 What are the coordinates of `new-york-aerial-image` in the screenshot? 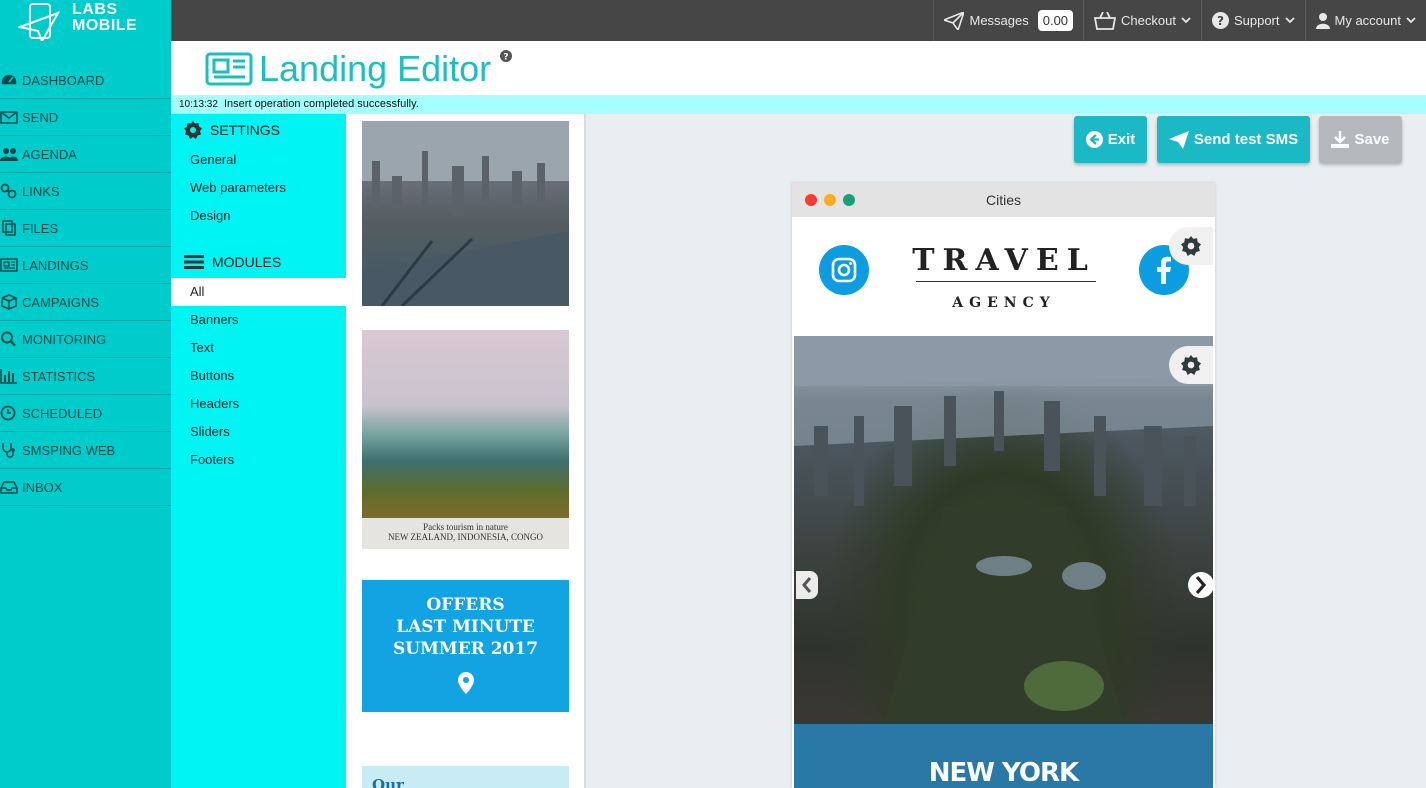 It's located at (1003, 530).